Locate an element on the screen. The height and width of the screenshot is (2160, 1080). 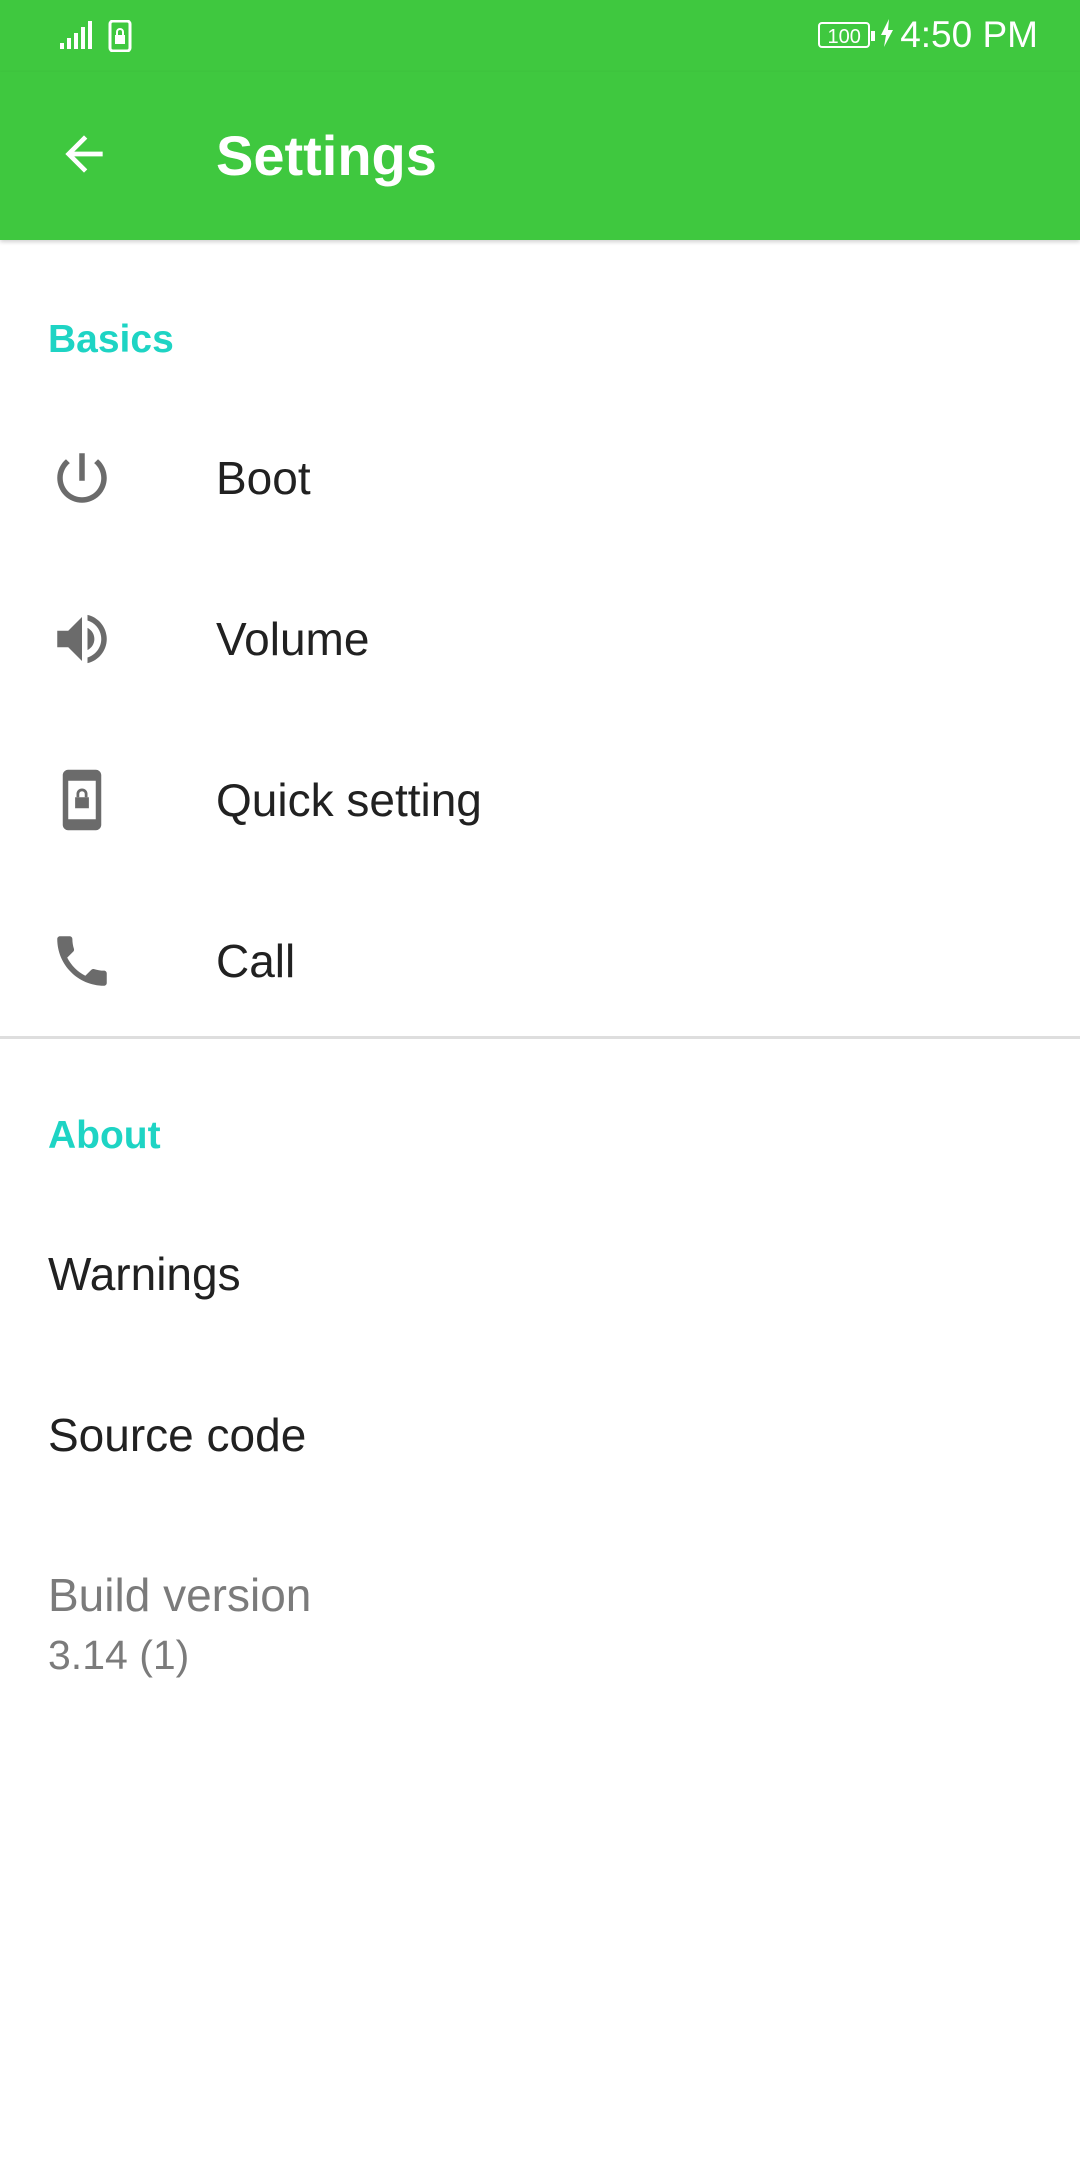
settings-item-warnings: Warnings is located at coordinates (540, 1272).